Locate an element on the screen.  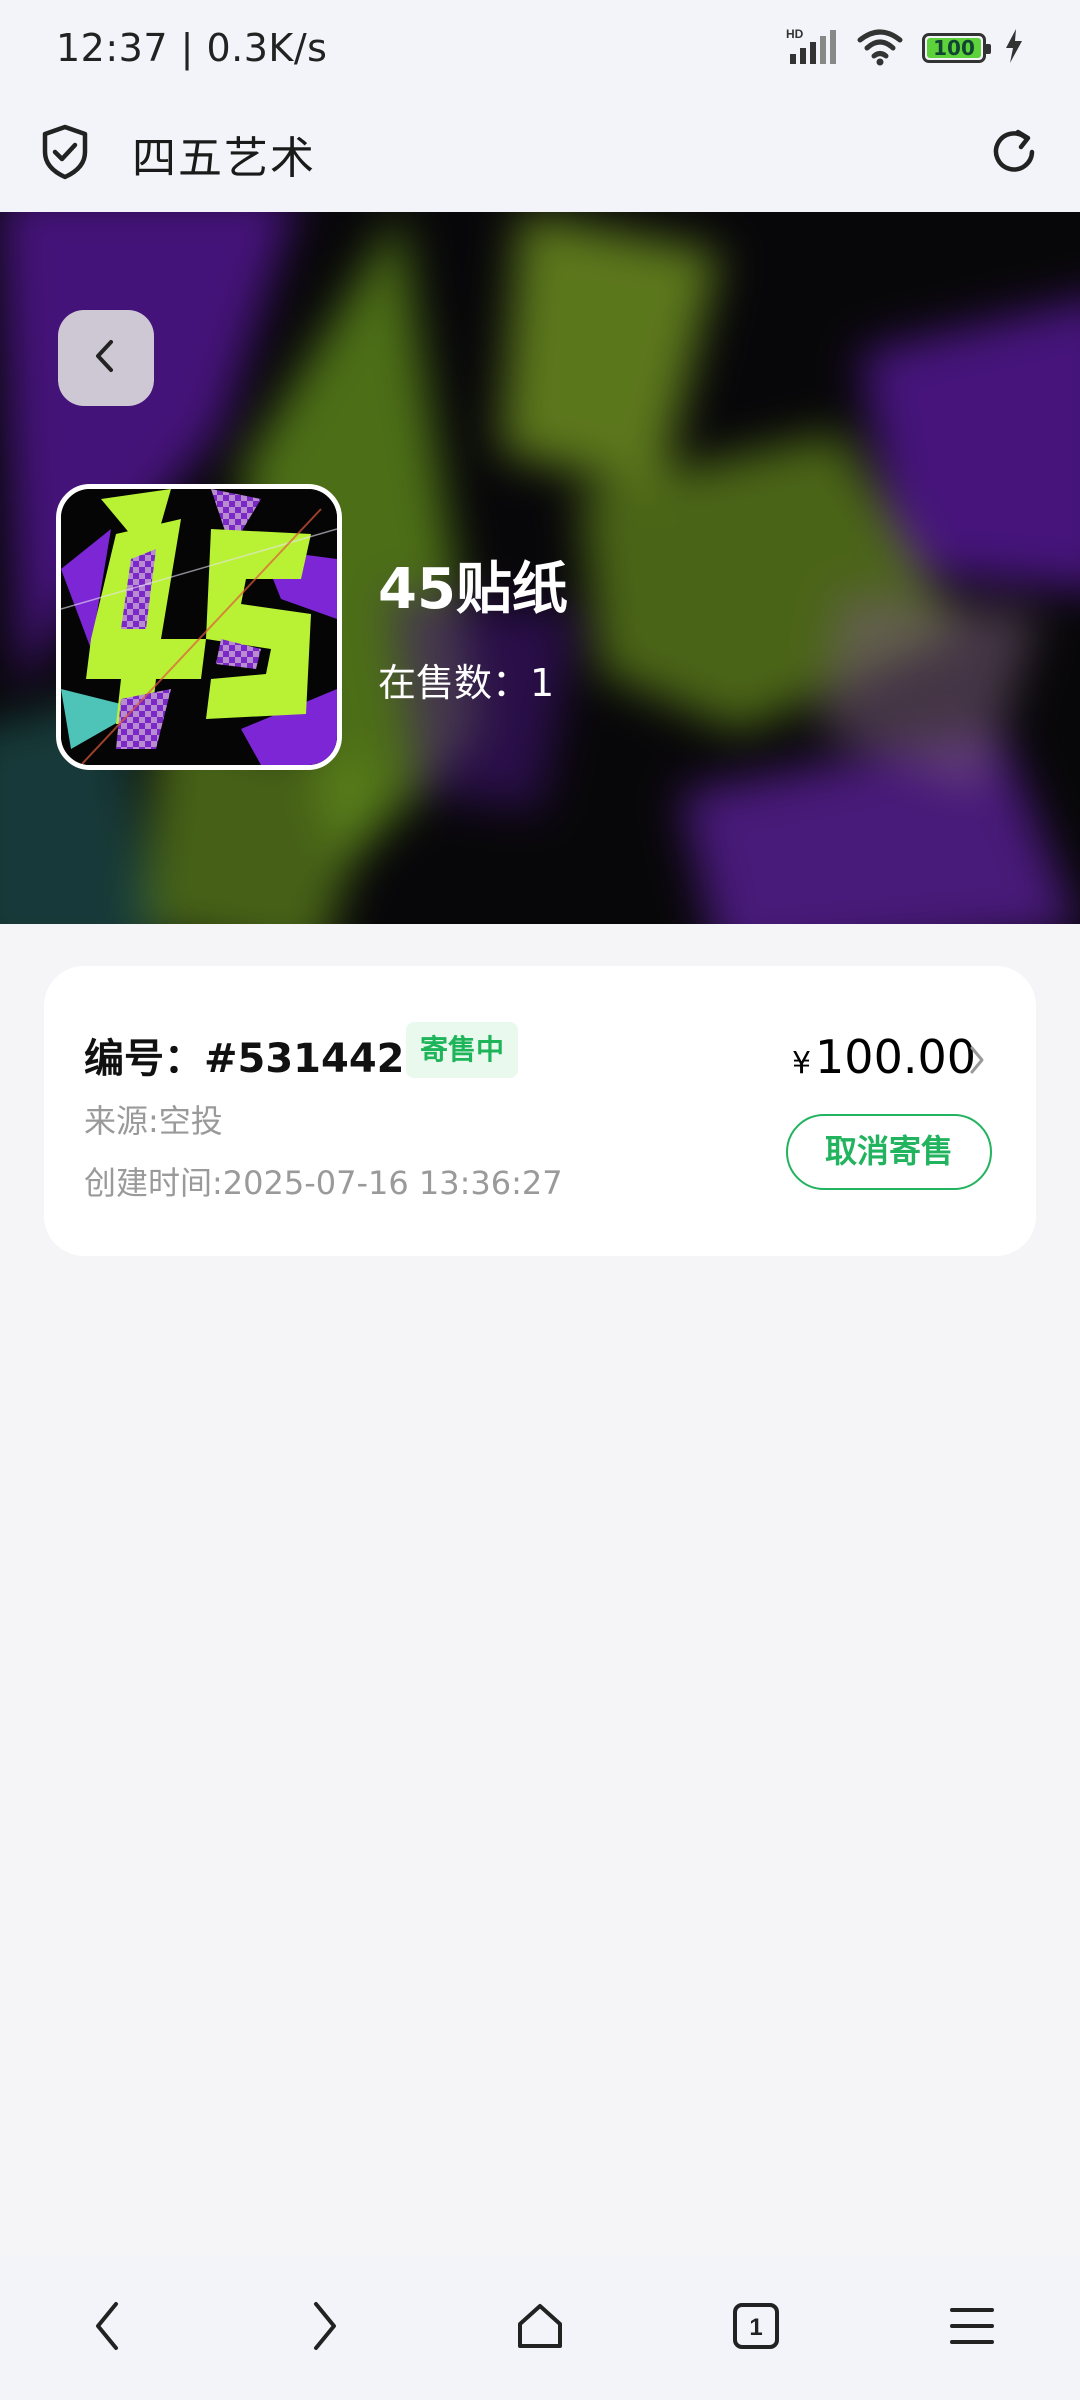
status-time: 12:37 | 0.3K/s is located at coordinates (192, 48).